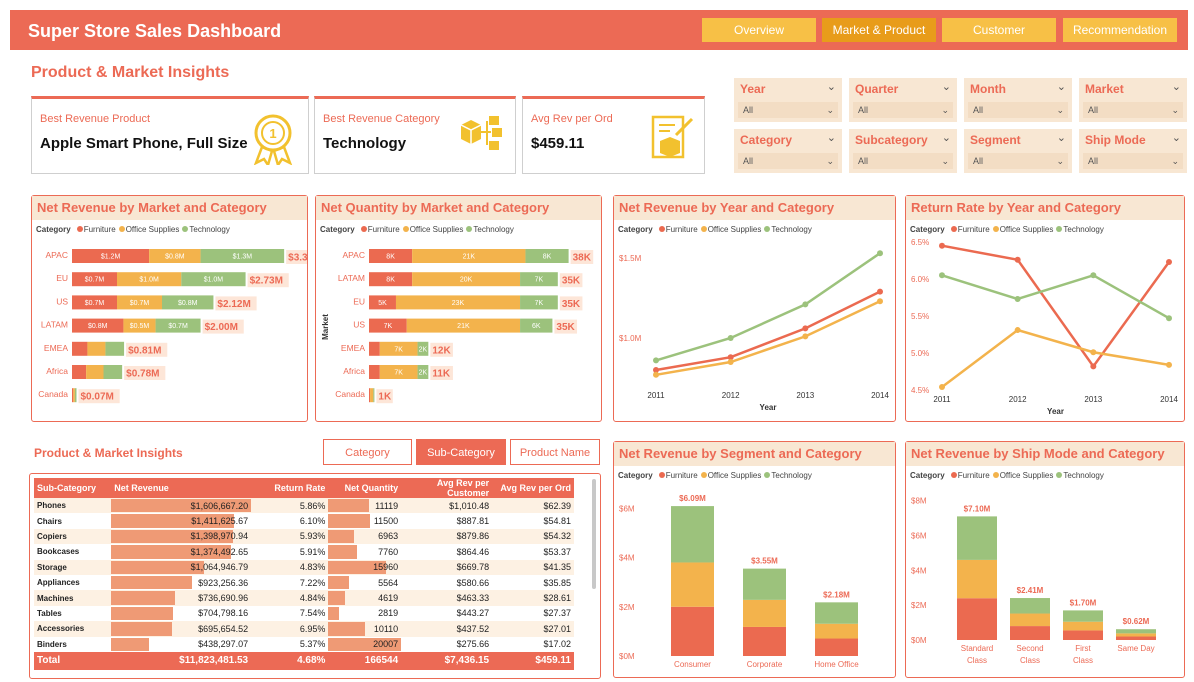 The height and width of the screenshot is (682, 1194). Describe the element at coordinates (999, 30) in the screenshot. I see `nav-customer-button: Customer` at that location.